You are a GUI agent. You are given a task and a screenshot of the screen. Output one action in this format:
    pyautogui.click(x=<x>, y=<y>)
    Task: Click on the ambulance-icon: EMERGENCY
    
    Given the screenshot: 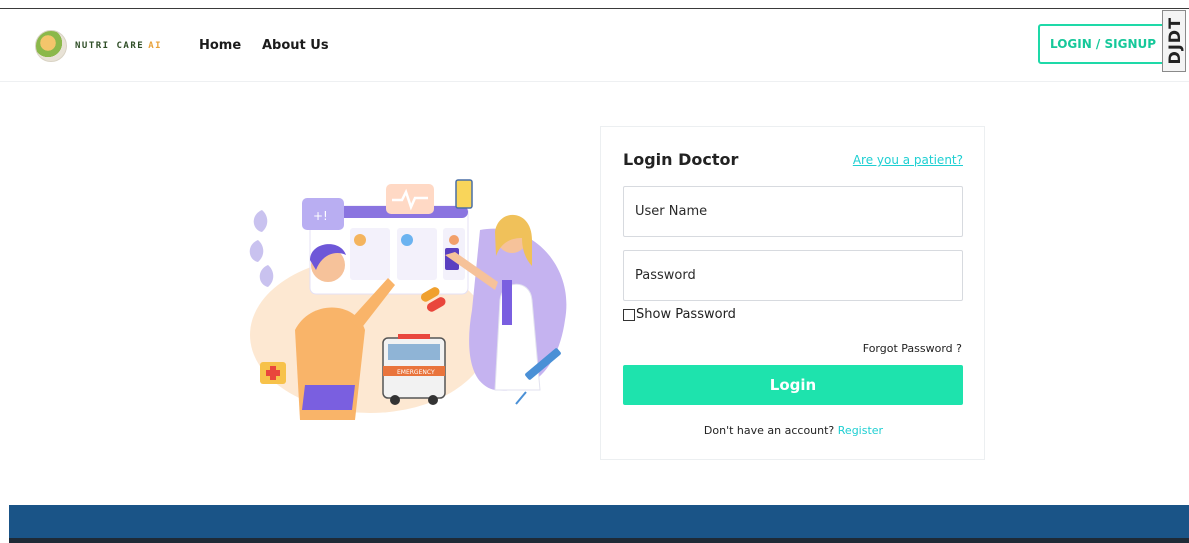 What is the action you would take?
    pyautogui.click(x=414, y=369)
    